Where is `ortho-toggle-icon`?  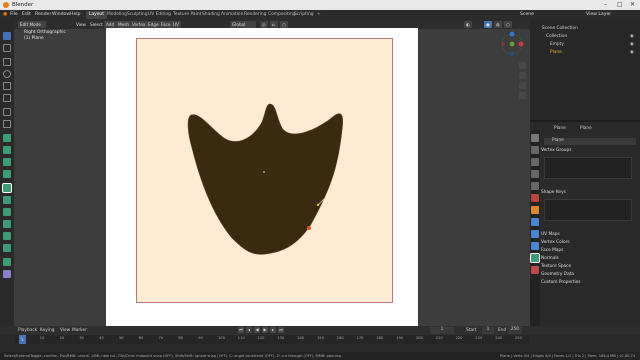
ortho-toggle-icon is located at coordinates (522, 95).